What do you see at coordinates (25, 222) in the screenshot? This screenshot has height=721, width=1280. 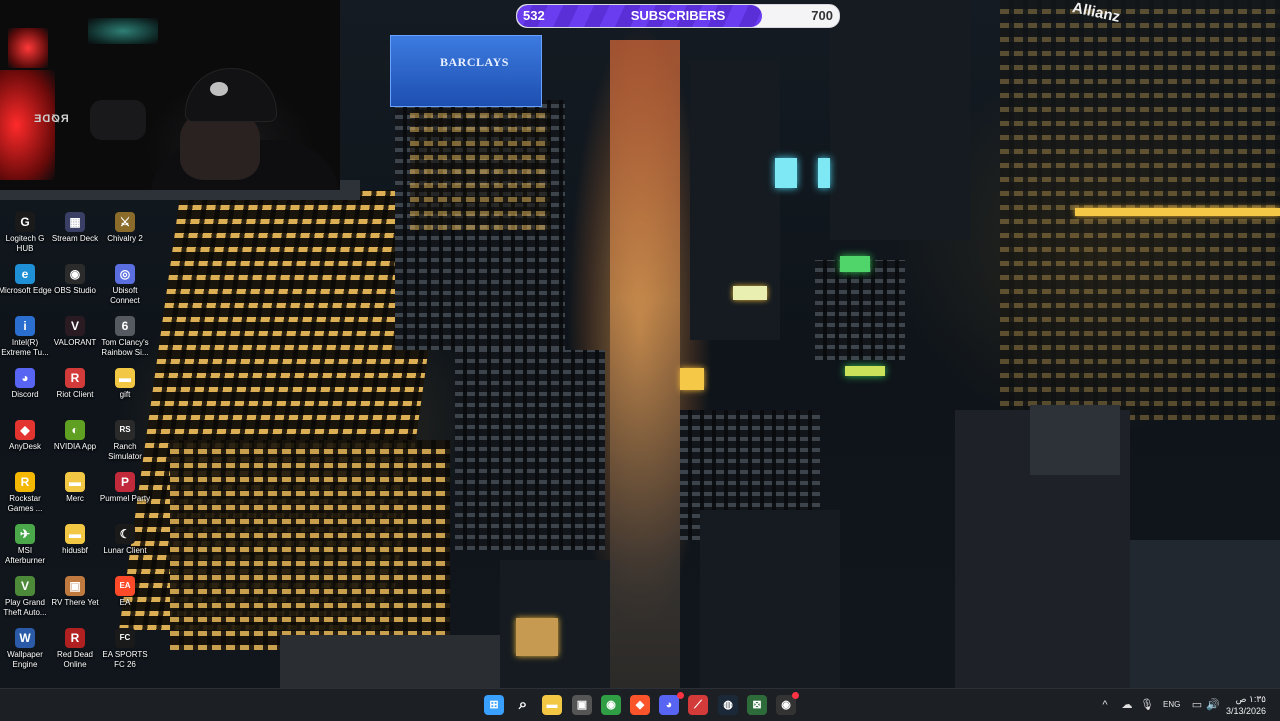 I see `logitech-icon: G` at bounding box center [25, 222].